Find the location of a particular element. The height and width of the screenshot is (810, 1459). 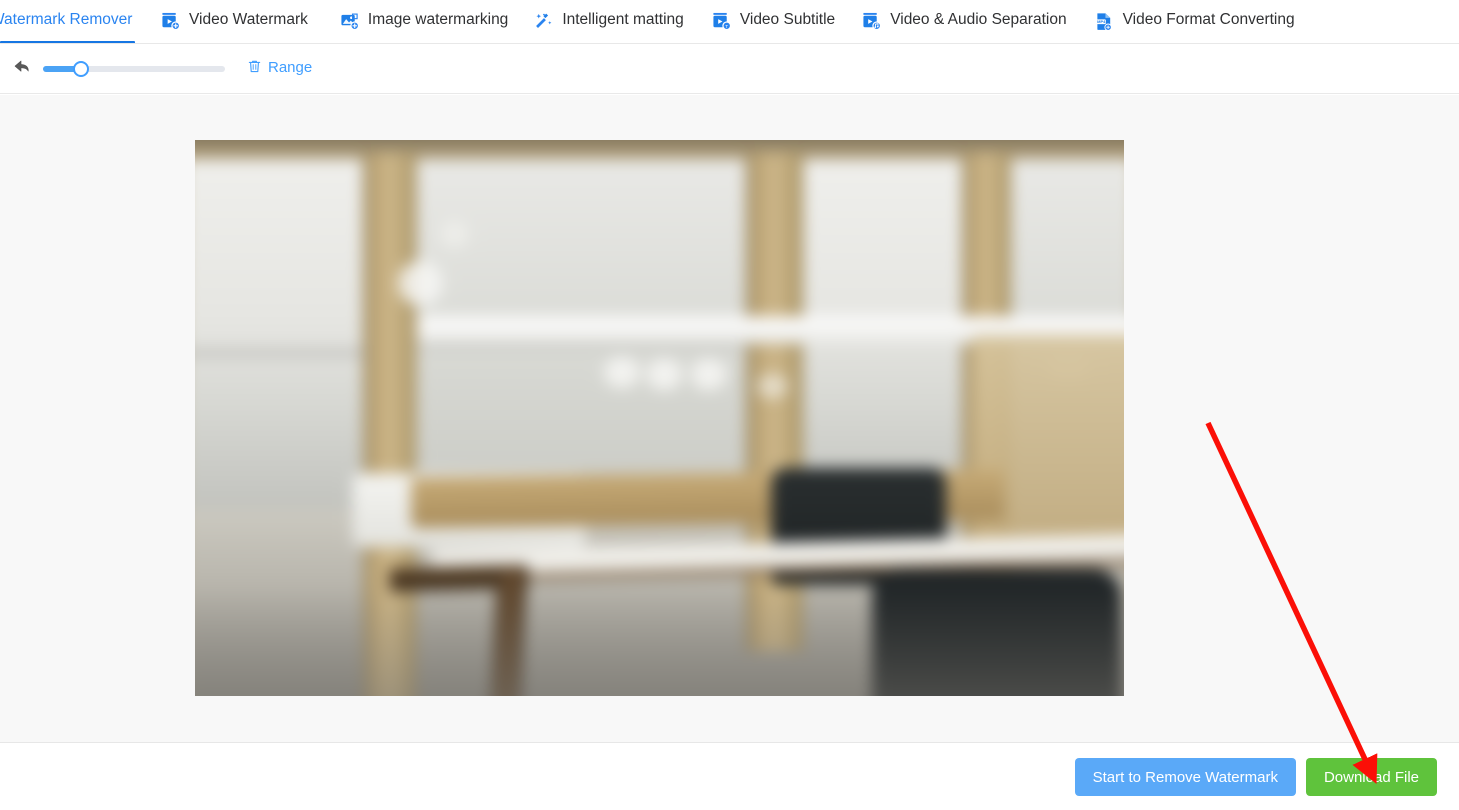

range-button: Range is located at coordinates (279, 68).